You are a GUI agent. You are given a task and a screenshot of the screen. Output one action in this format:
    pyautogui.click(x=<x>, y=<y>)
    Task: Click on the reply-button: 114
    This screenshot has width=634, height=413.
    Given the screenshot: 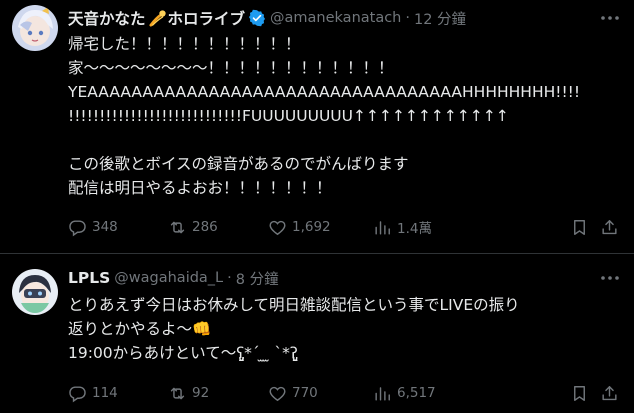 What is the action you would take?
    pyautogui.click(x=118, y=393)
    